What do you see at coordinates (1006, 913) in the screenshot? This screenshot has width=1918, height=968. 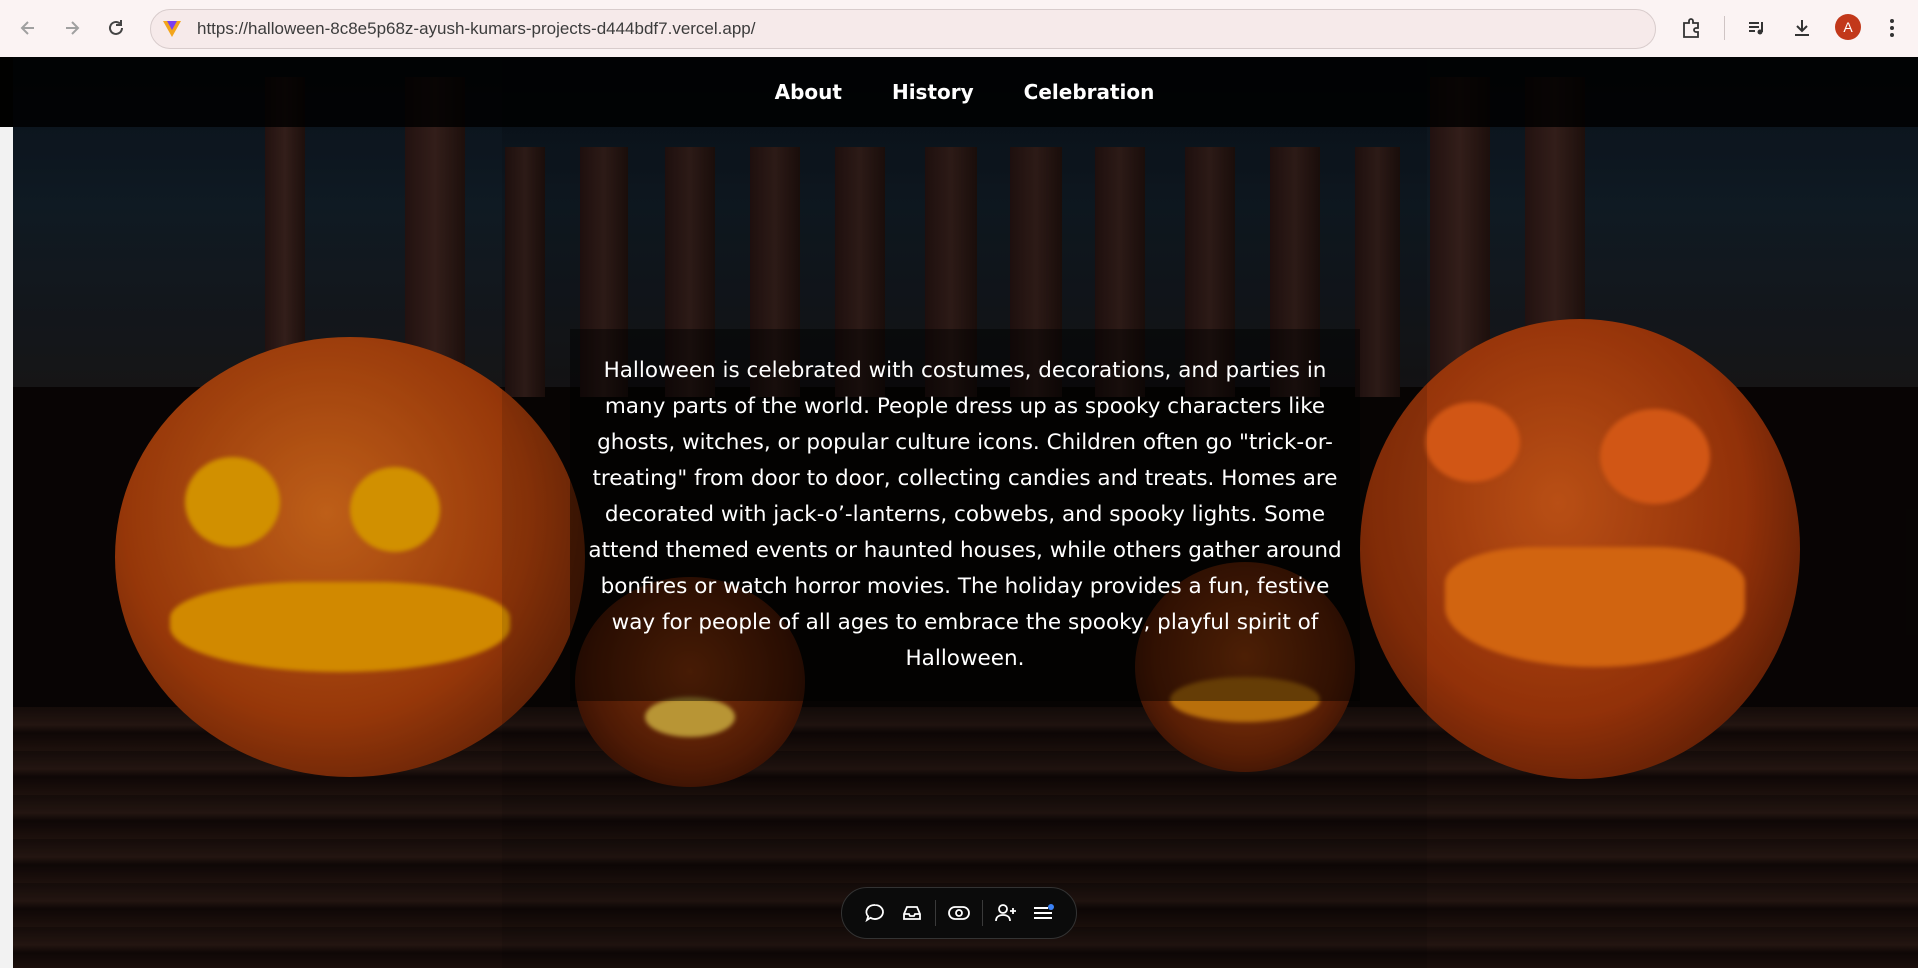 I see `add-user-icon` at bounding box center [1006, 913].